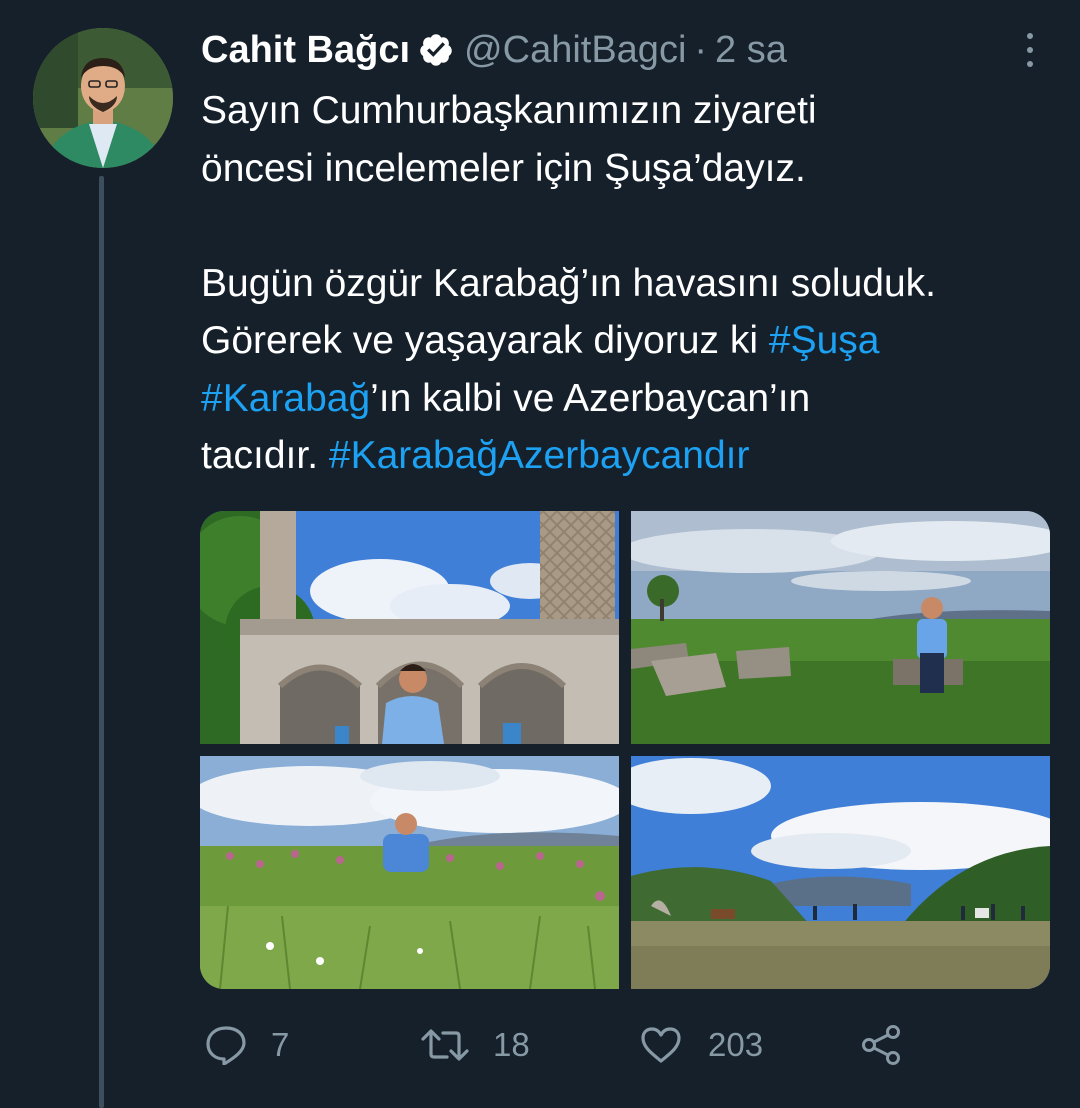 This screenshot has height=1108, width=1080. I want to click on tweet-text-segment: ’ın kalbi ve Azerbaycan’ın, so click(590, 398).